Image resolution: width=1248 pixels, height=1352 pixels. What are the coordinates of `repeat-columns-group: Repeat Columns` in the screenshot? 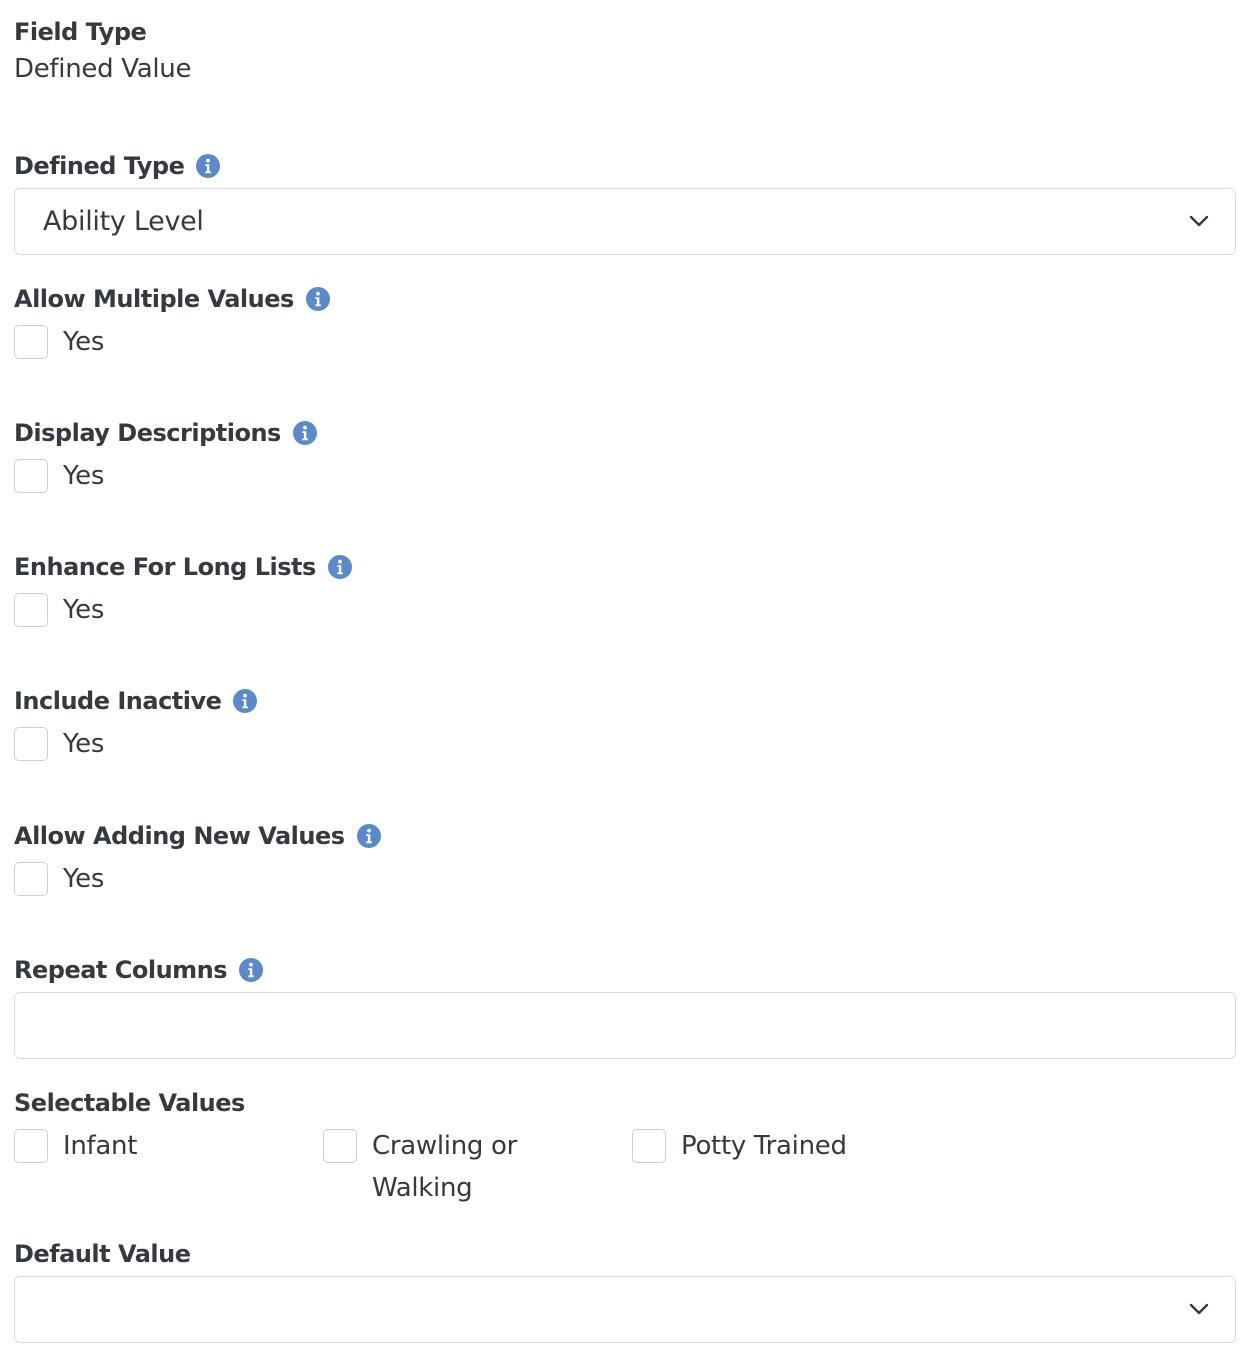 It's located at (625, 1005).